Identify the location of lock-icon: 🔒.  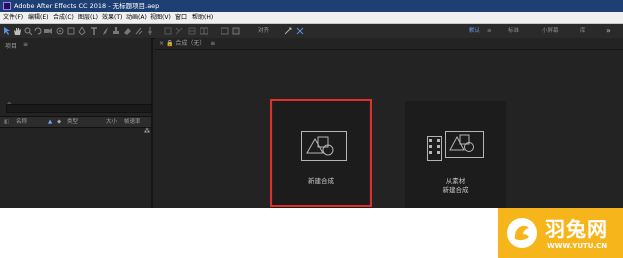
(170, 43).